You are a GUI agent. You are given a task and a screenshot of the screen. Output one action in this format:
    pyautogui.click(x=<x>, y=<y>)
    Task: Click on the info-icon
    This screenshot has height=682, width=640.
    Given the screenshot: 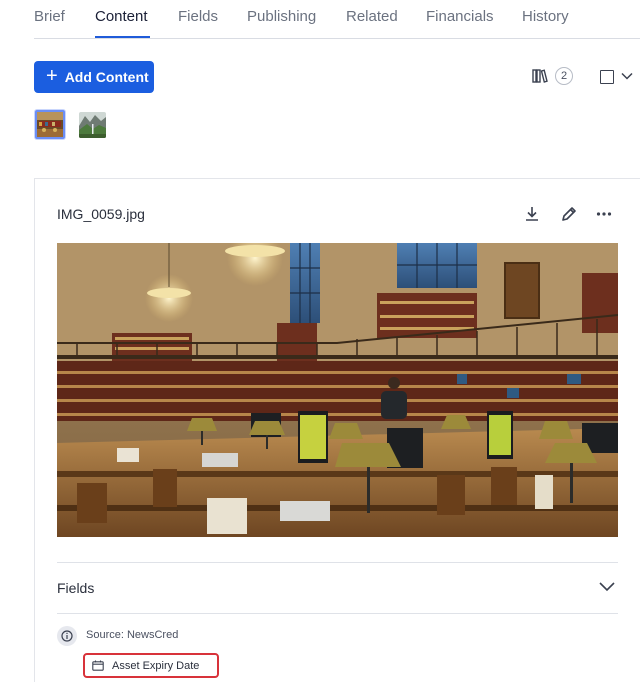 What is the action you would take?
    pyautogui.click(x=67, y=636)
    